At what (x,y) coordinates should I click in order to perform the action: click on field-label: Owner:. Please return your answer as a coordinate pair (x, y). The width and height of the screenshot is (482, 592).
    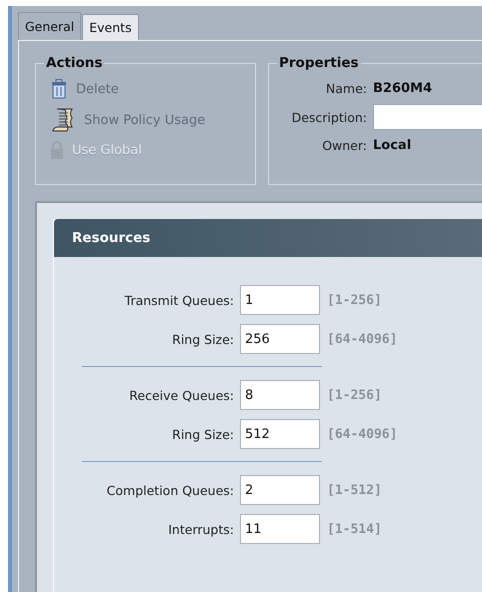
    Looking at the image, I should click on (344, 145).